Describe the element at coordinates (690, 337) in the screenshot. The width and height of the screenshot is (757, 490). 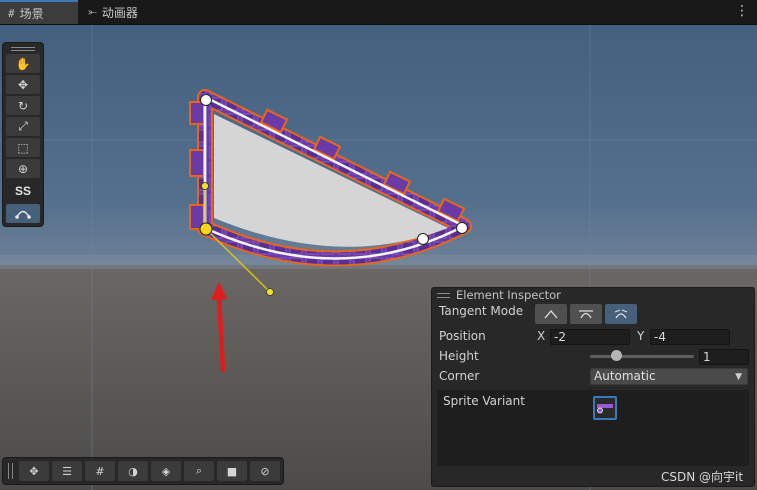
I see `position-y-field: -4` at that location.